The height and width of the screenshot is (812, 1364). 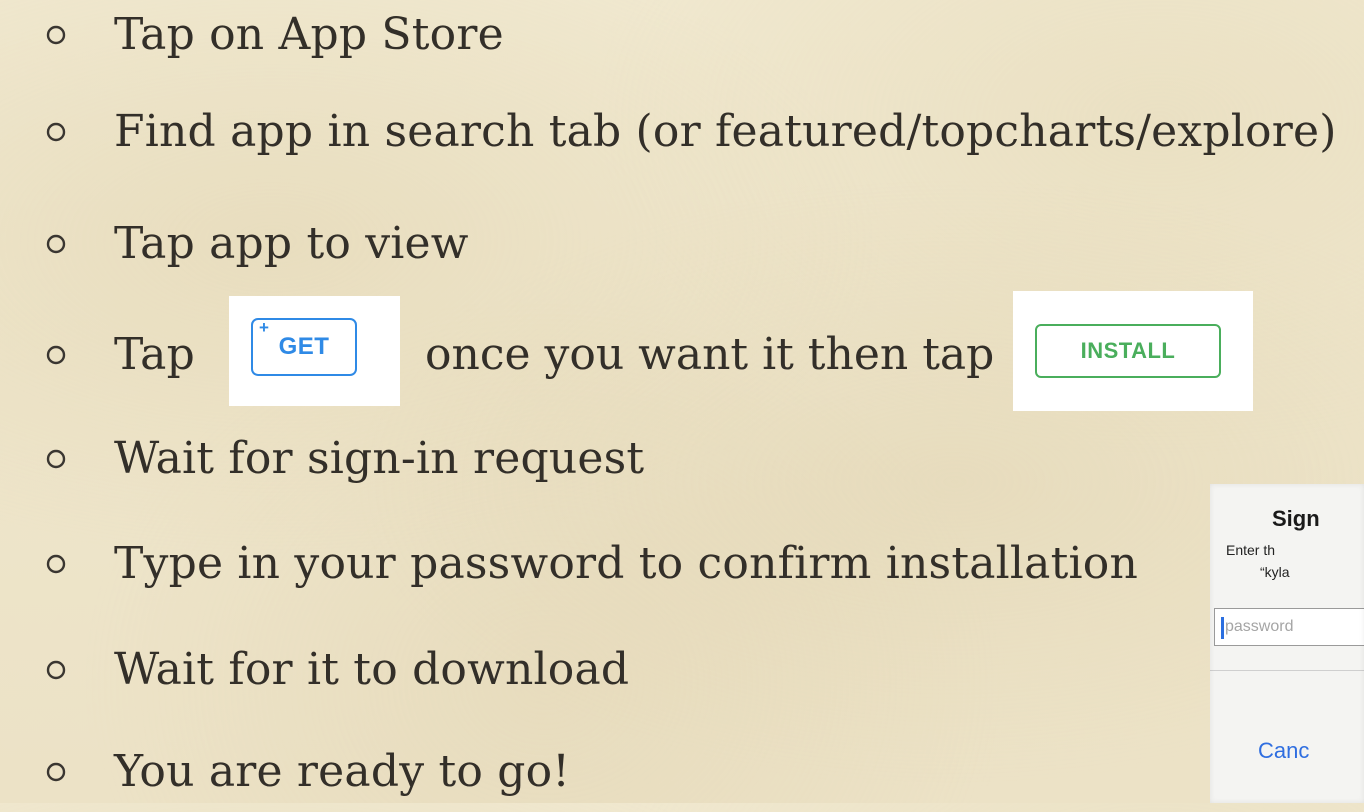 I want to click on signin-dialog: Sign Enter th “kyla password Canc, so click(x=1287, y=643).